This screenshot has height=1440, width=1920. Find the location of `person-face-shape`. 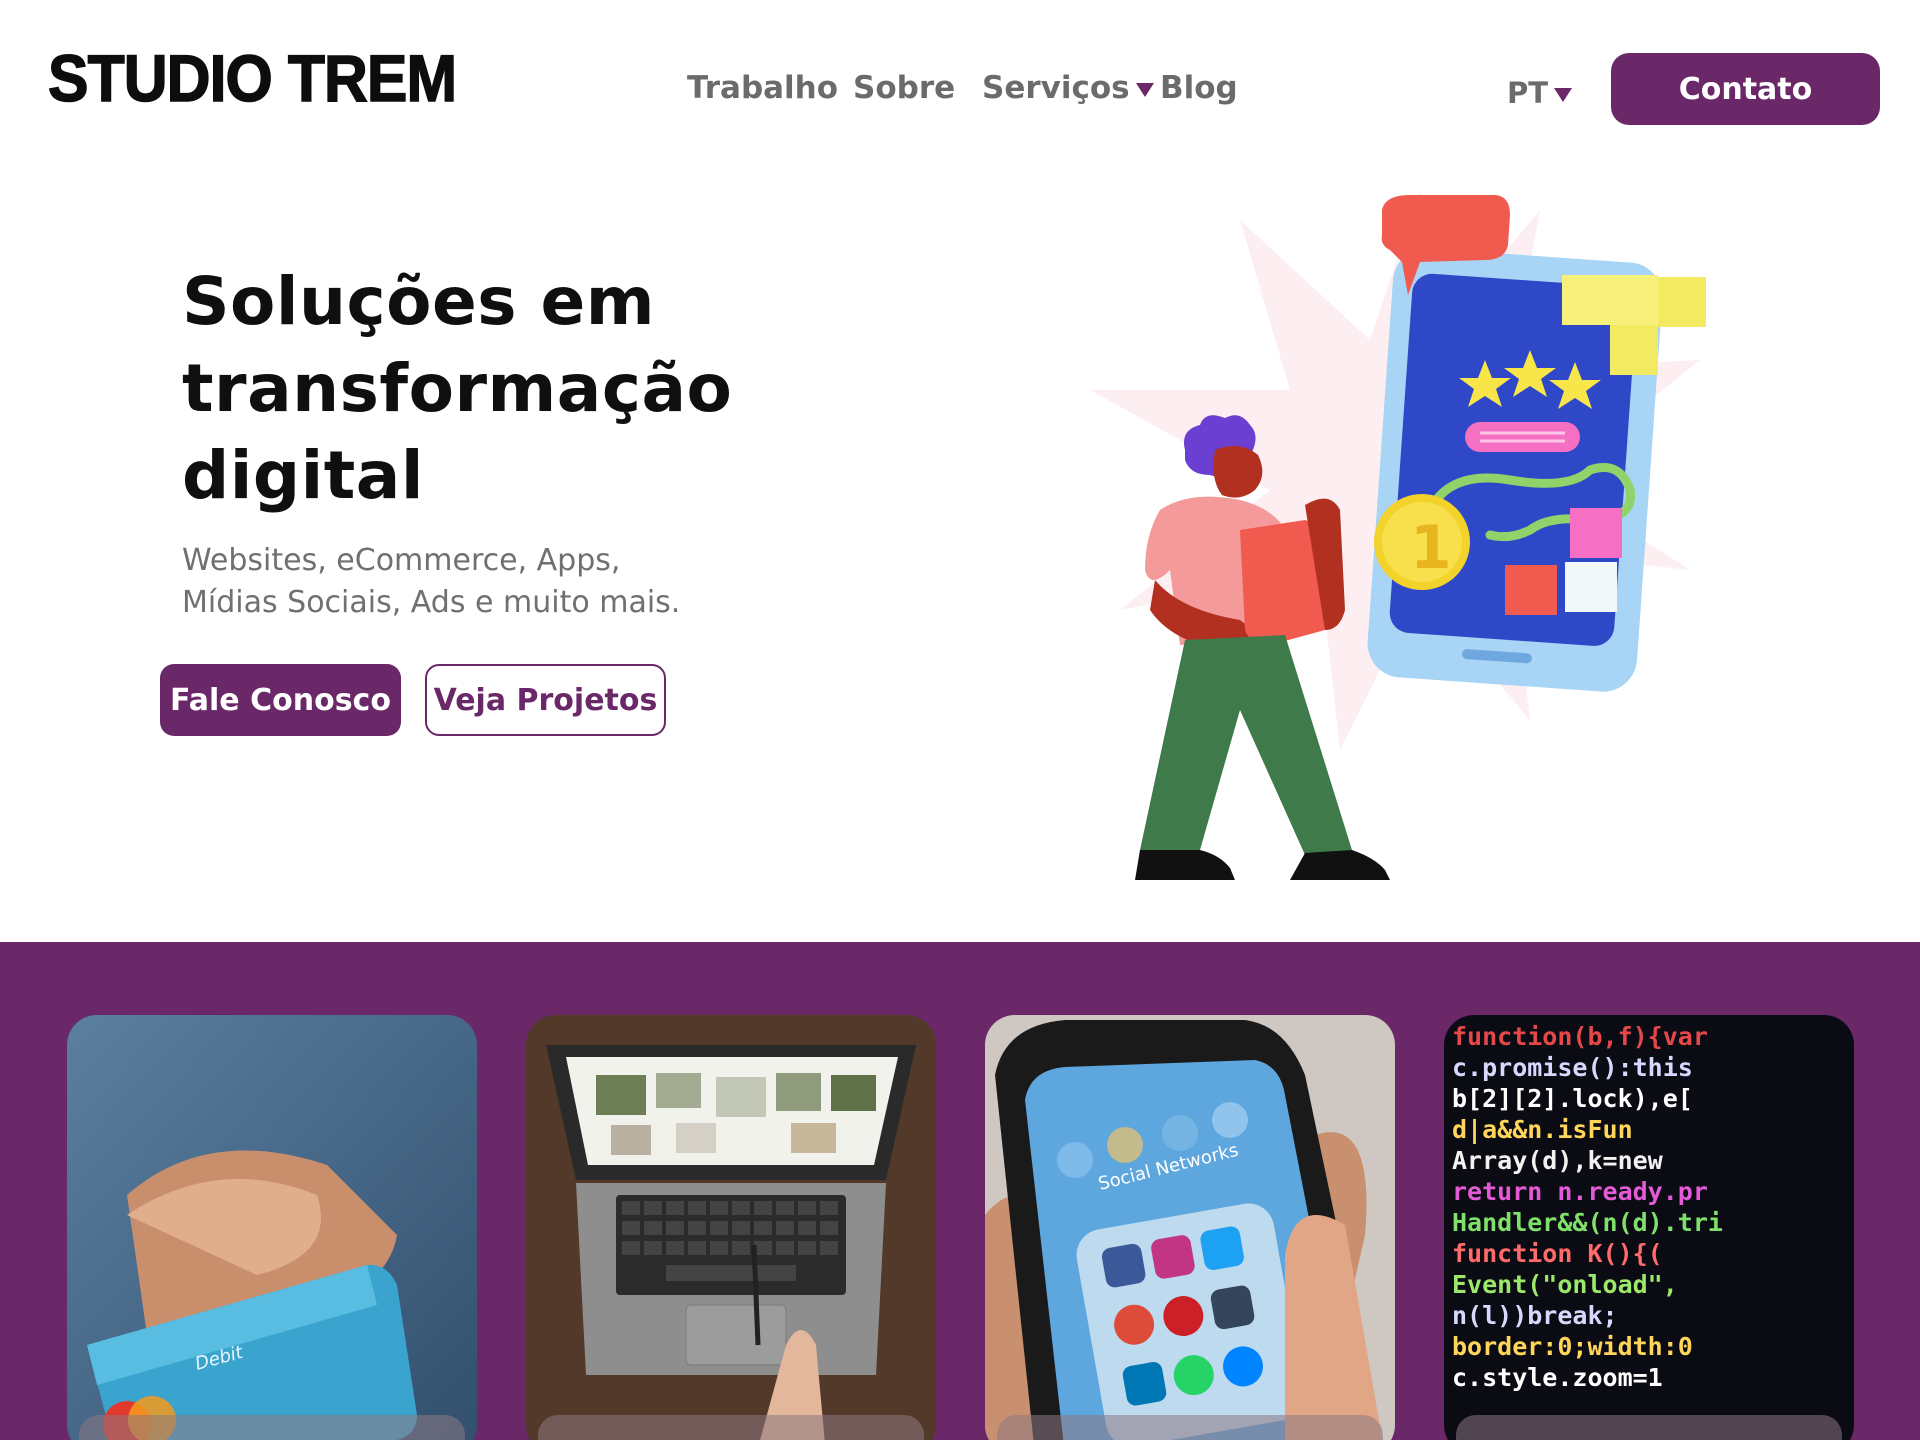

person-face-shape is located at coordinates (1238, 472).